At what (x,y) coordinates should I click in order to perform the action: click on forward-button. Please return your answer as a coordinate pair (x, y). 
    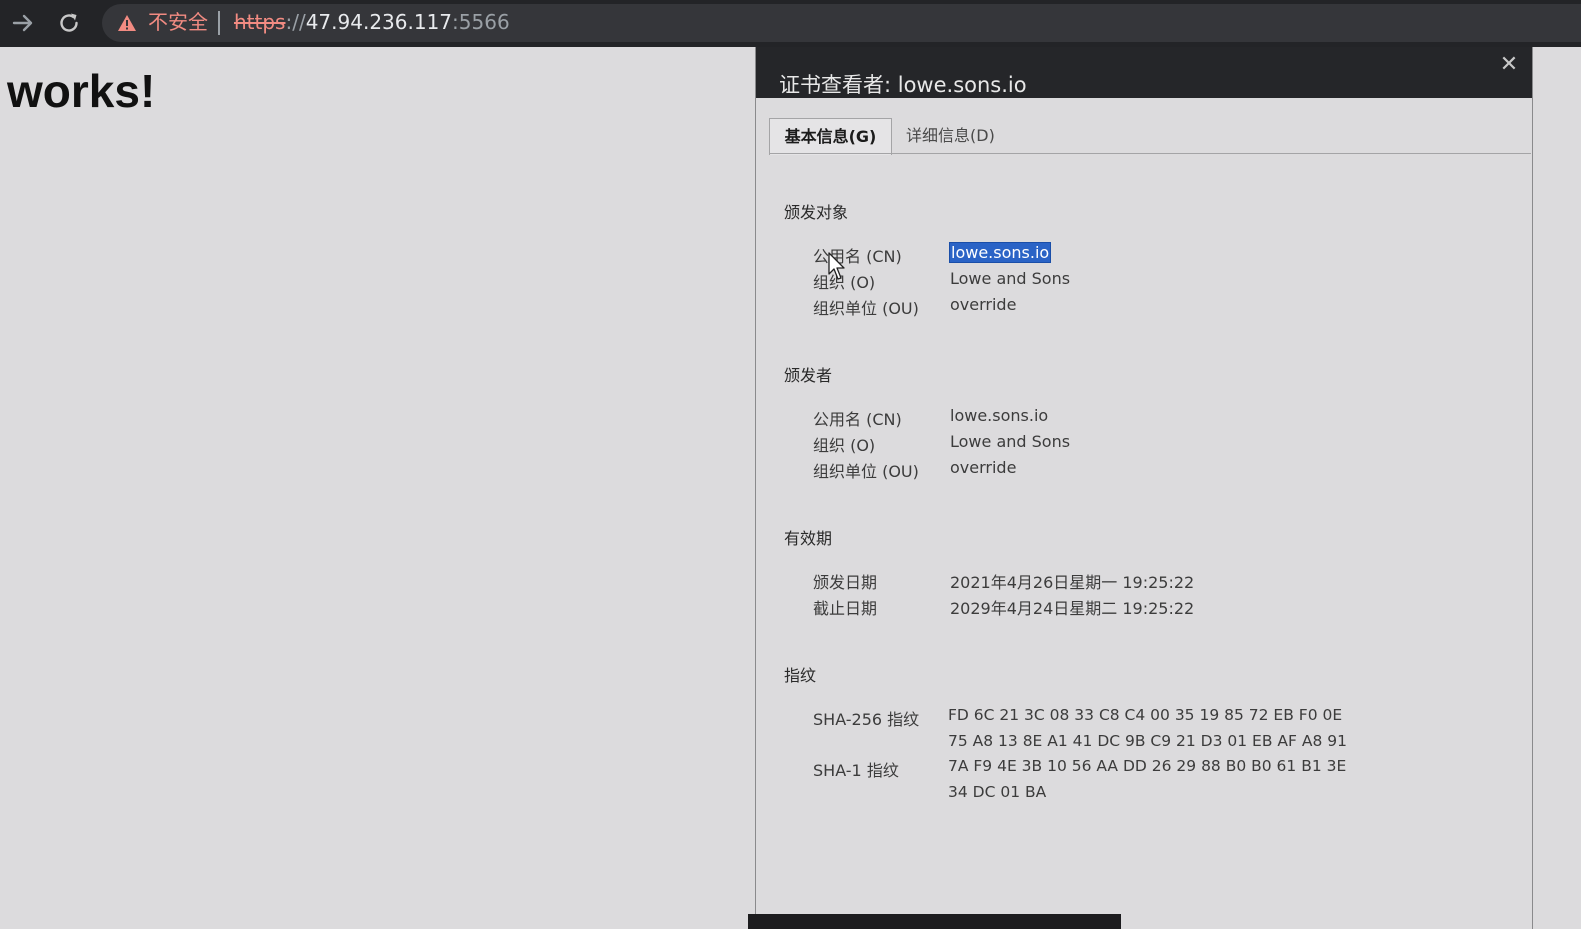
    Looking at the image, I should click on (23, 23).